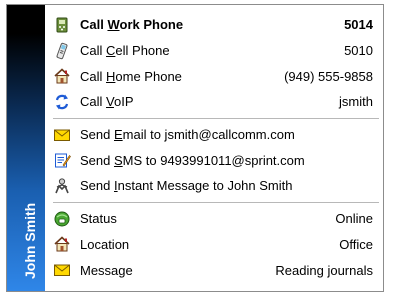 The image size is (396, 296). I want to click on menu-item-call-work-phone: Call Work Phone 5014, so click(214, 25).